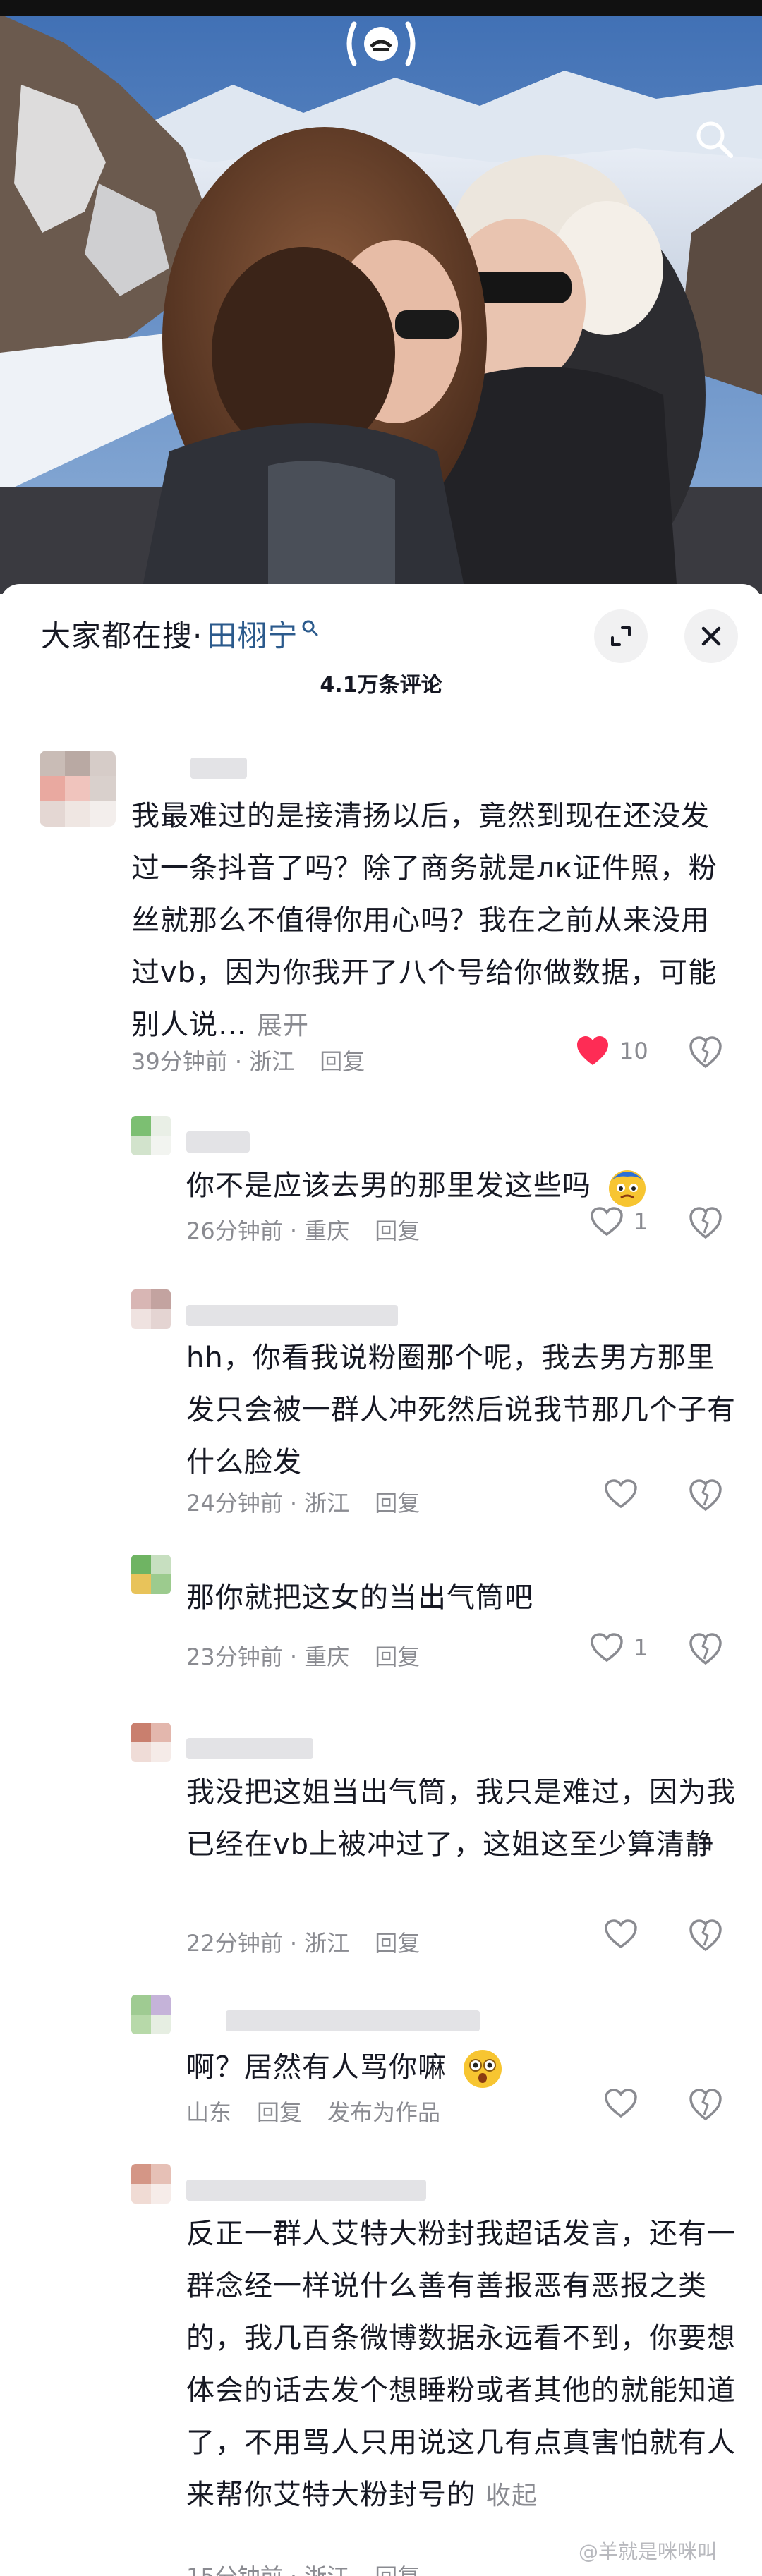 Image resolution: width=762 pixels, height=2576 pixels. Describe the element at coordinates (612, 1051) in the screenshot. I see `like-button: 10` at that location.